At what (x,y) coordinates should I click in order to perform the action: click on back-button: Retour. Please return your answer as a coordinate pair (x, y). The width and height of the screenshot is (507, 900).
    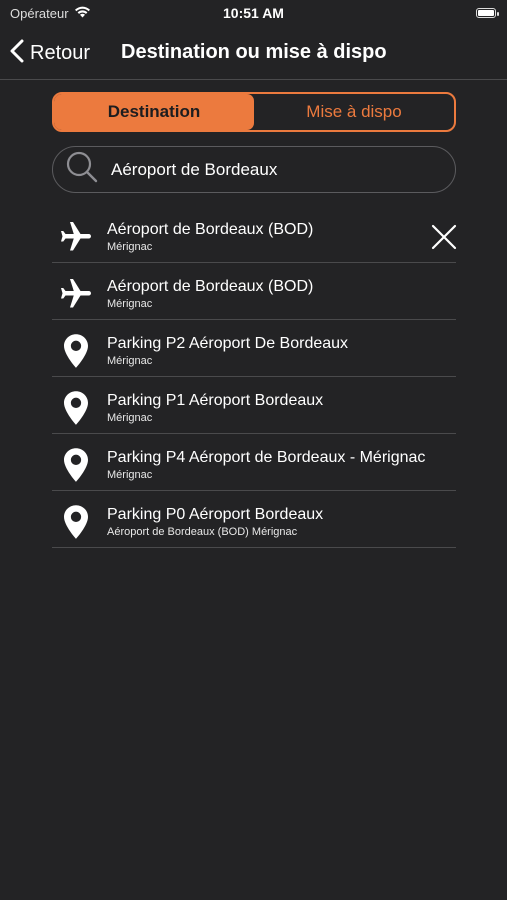
    Looking at the image, I should click on (50, 53).